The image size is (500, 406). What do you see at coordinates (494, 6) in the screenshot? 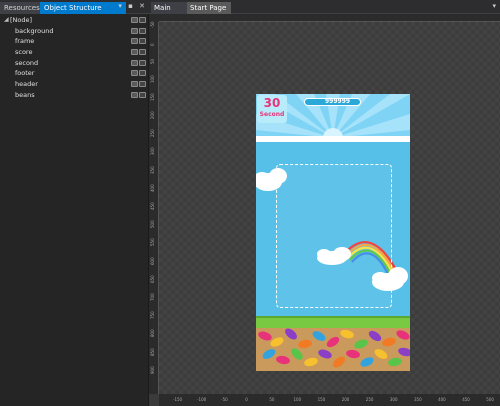
I see `tab-dropdown-icon: ▾` at bounding box center [494, 6].